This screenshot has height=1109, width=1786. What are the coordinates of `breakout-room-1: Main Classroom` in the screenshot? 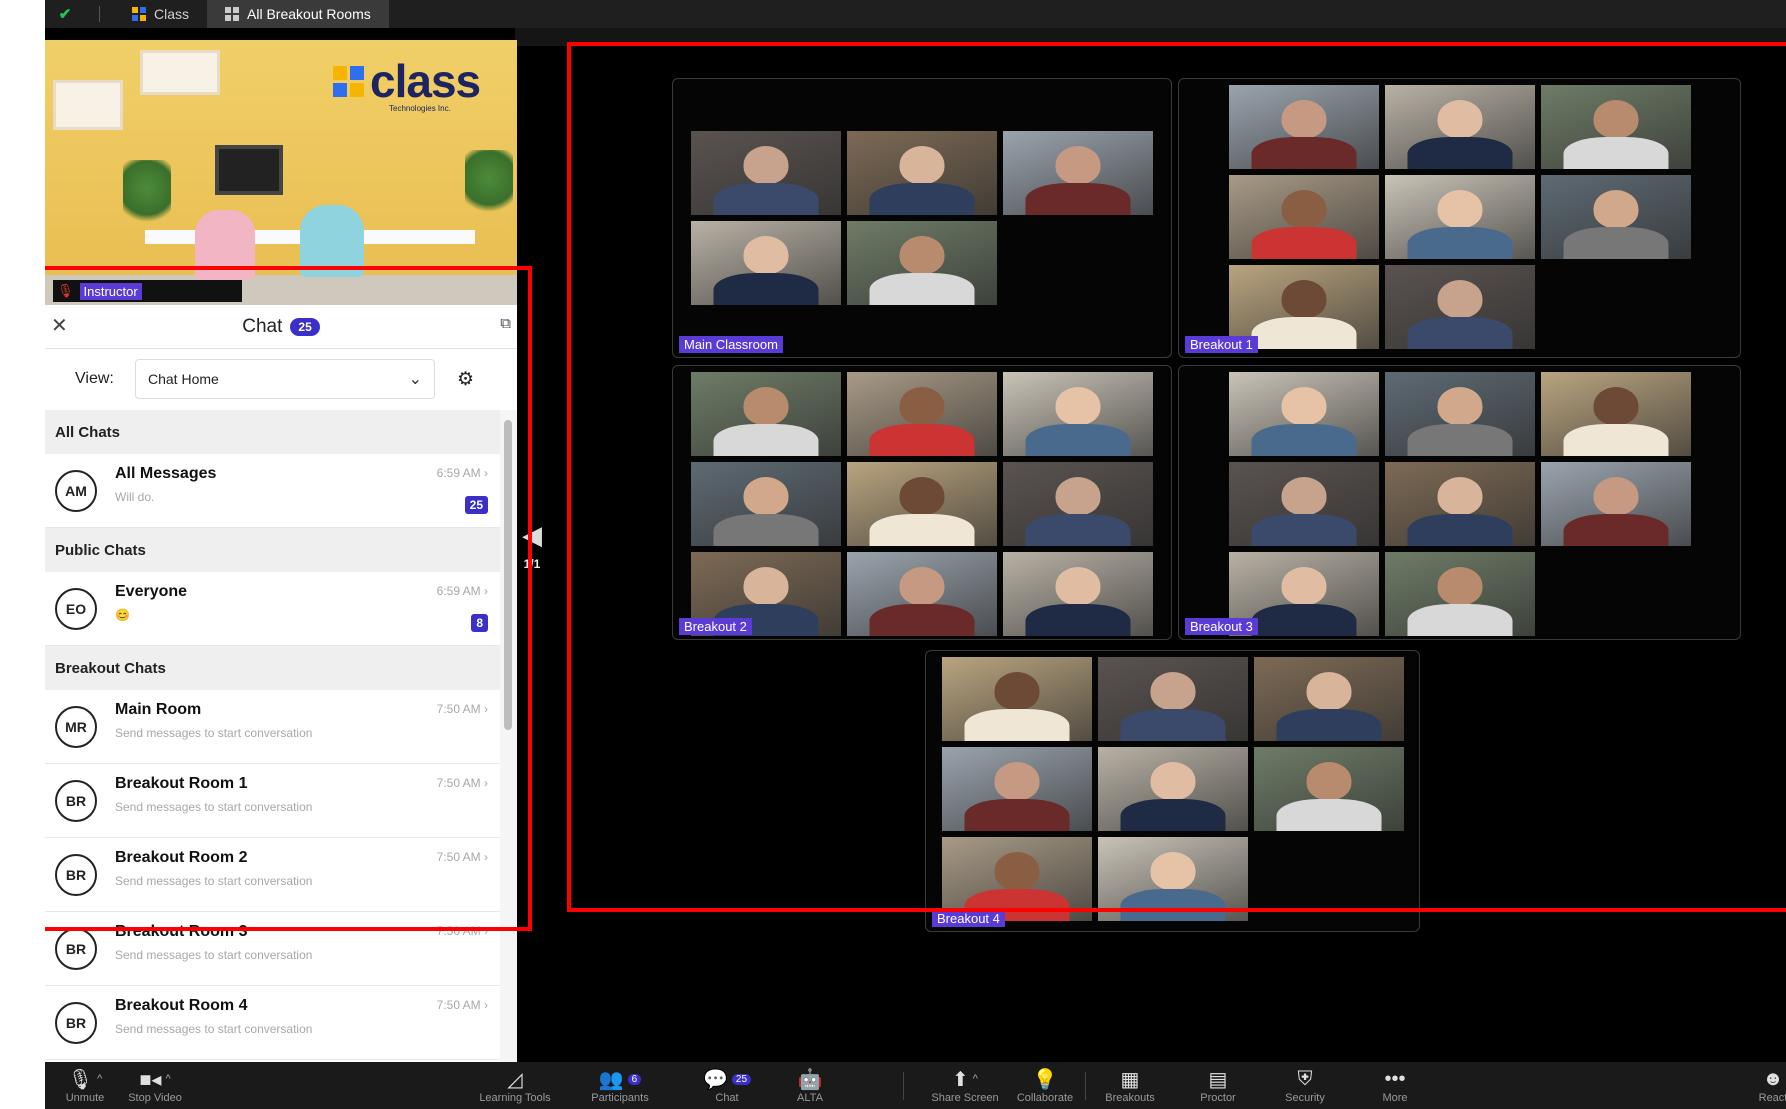 It's located at (922, 218).